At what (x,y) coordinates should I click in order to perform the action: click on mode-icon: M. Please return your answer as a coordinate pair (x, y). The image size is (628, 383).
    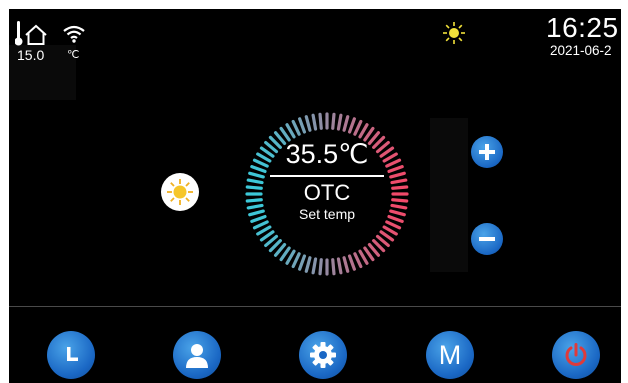
    Looking at the image, I should click on (450, 354).